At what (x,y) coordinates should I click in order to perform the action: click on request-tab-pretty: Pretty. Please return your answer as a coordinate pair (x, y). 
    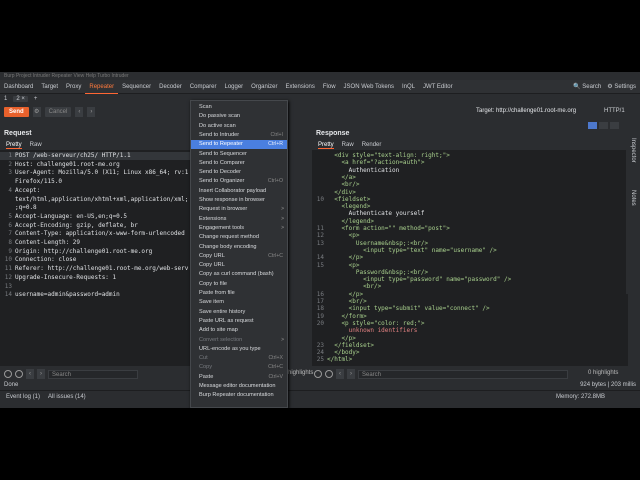
    Looking at the image, I should click on (14, 145).